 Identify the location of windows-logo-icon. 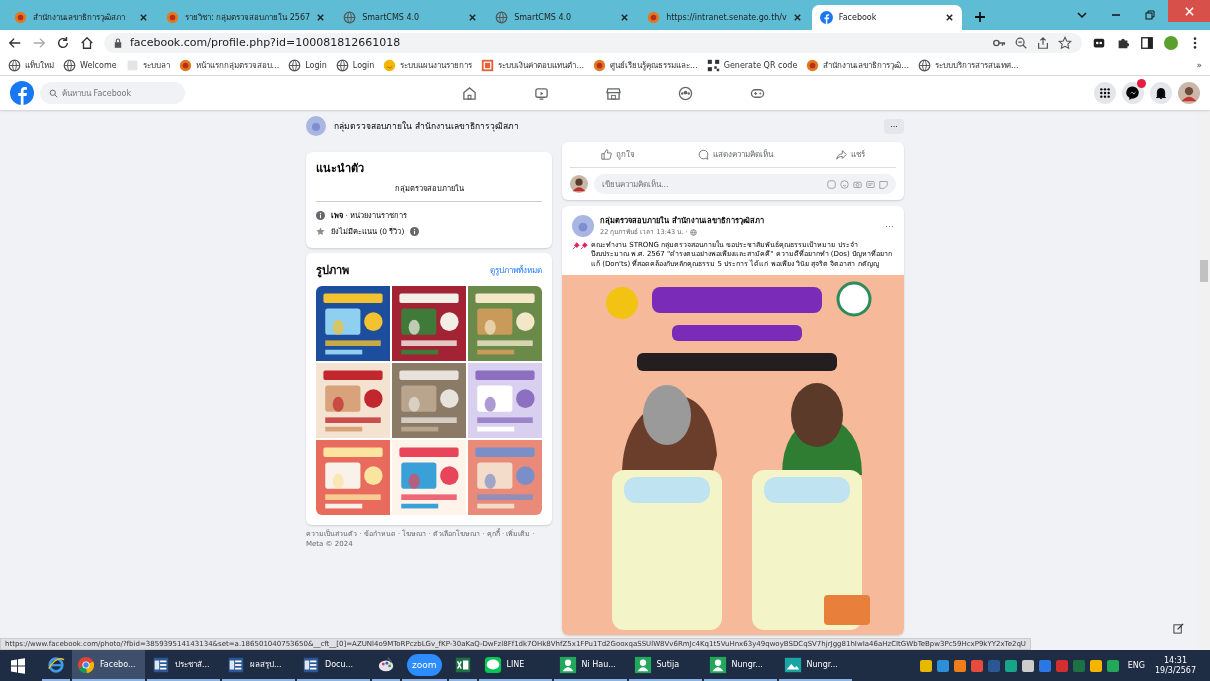
(18, 665).